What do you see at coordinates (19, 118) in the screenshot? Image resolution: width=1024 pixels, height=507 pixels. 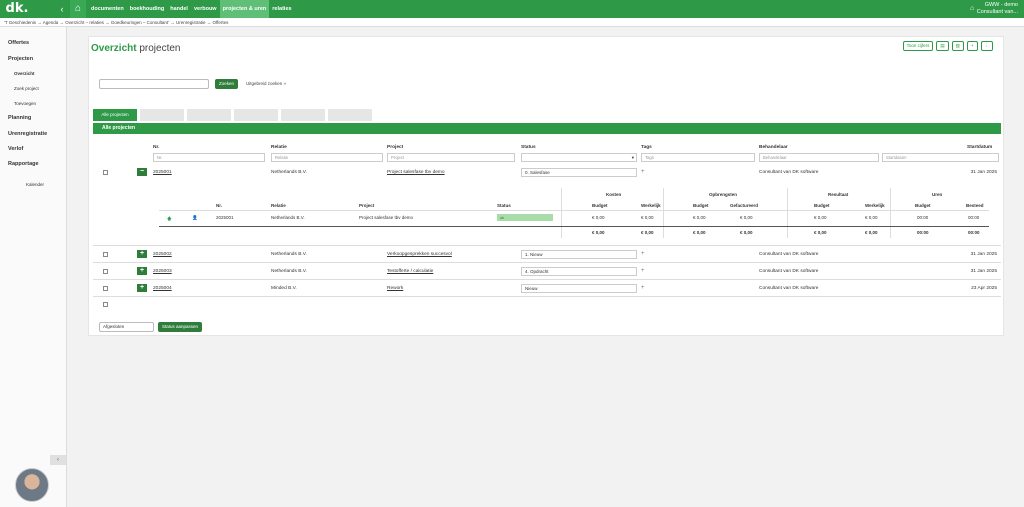 I see `sidebar-item-planning: Planning` at bounding box center [19, 118].